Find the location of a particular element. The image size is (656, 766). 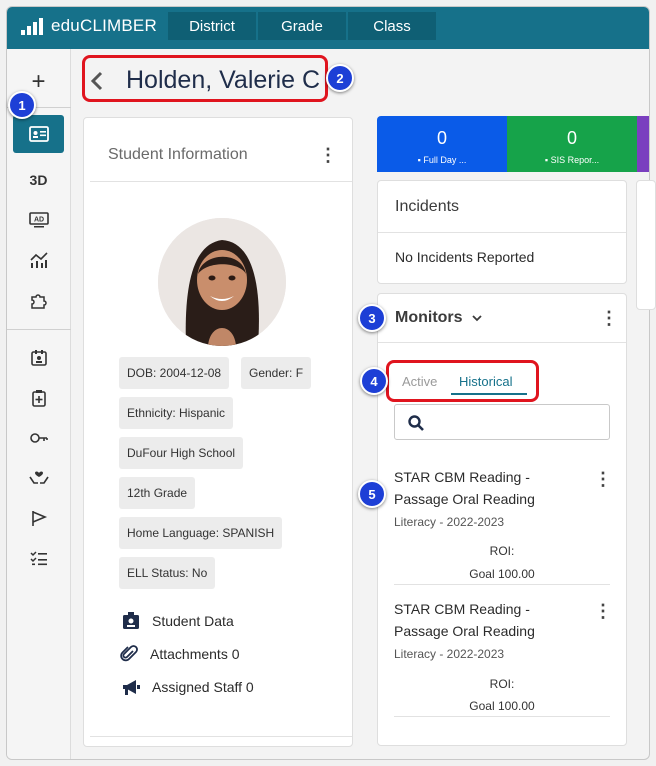

next-stat-card-edge is located at coordinates (643, 144).